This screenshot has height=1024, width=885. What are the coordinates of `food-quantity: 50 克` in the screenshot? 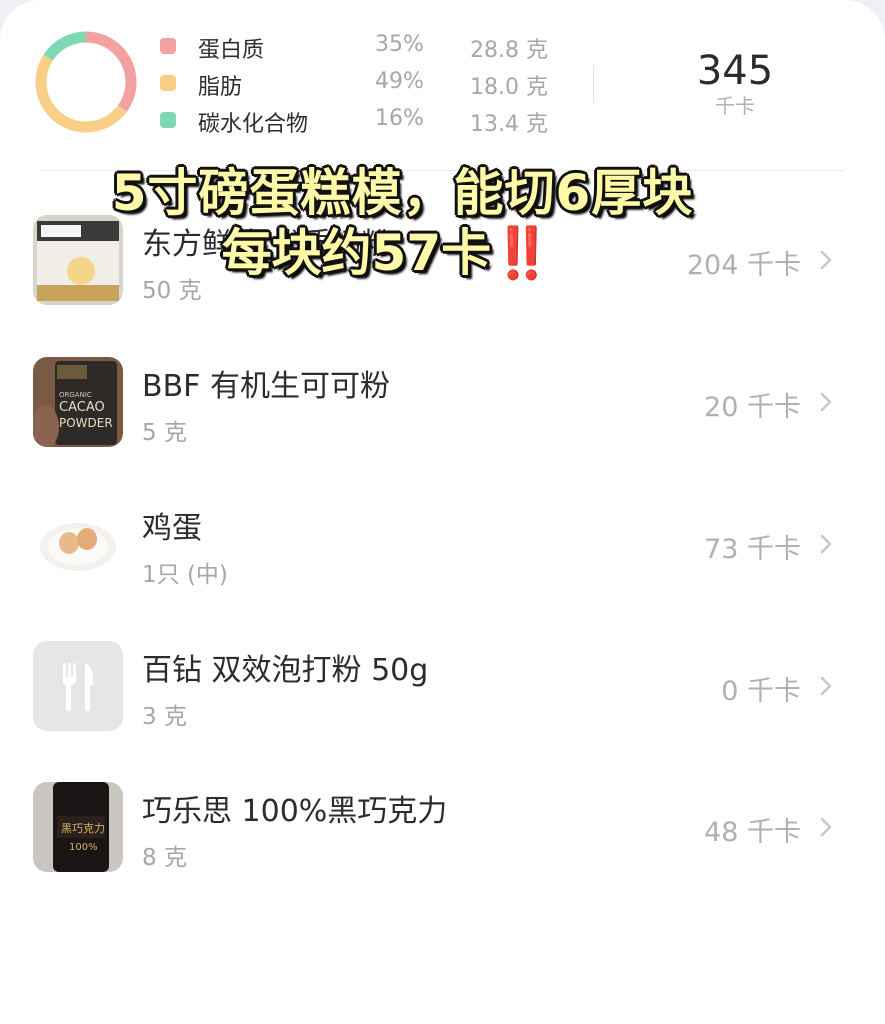 It's located at (172, 291).